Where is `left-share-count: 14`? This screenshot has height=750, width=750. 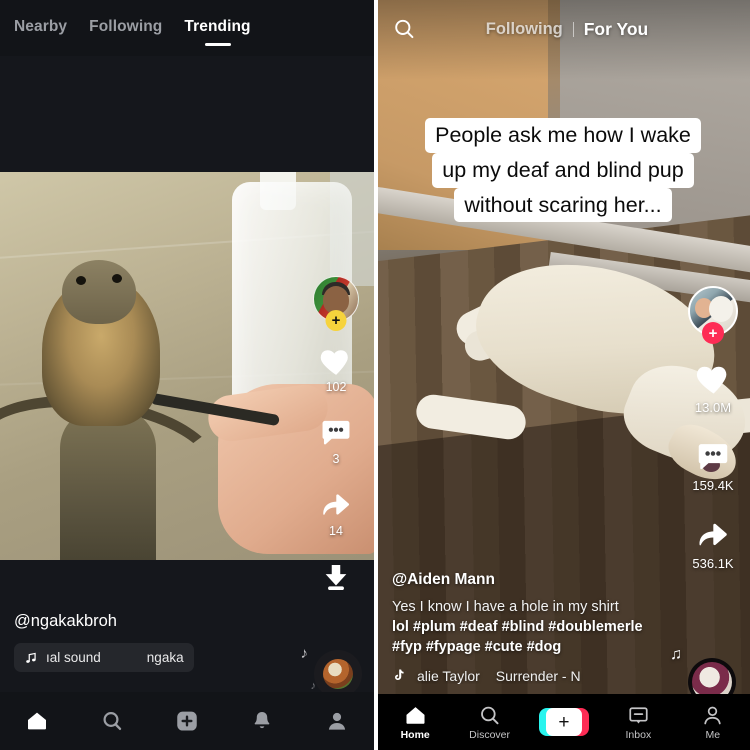 left-share-count: 14 is located at coordinates (336, 531).